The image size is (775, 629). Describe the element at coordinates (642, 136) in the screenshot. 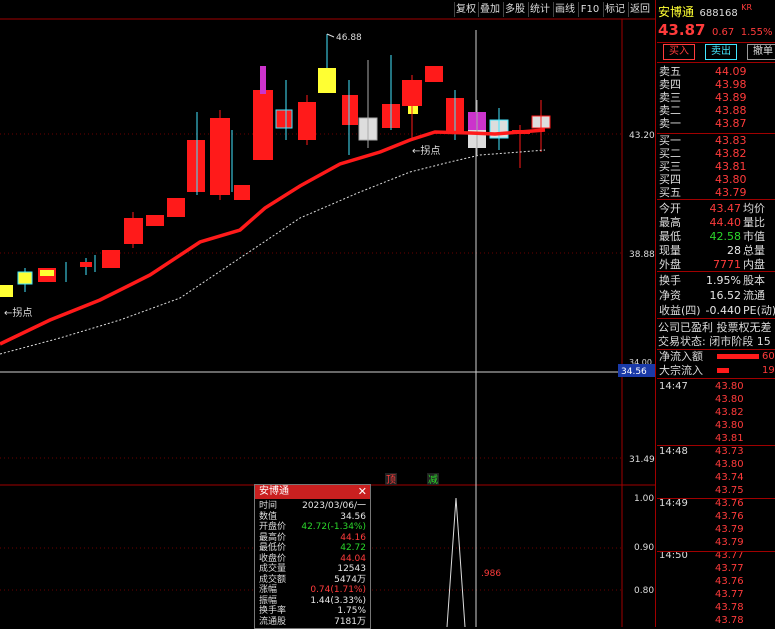

I see `price-axis-label: 43.20` at that location.